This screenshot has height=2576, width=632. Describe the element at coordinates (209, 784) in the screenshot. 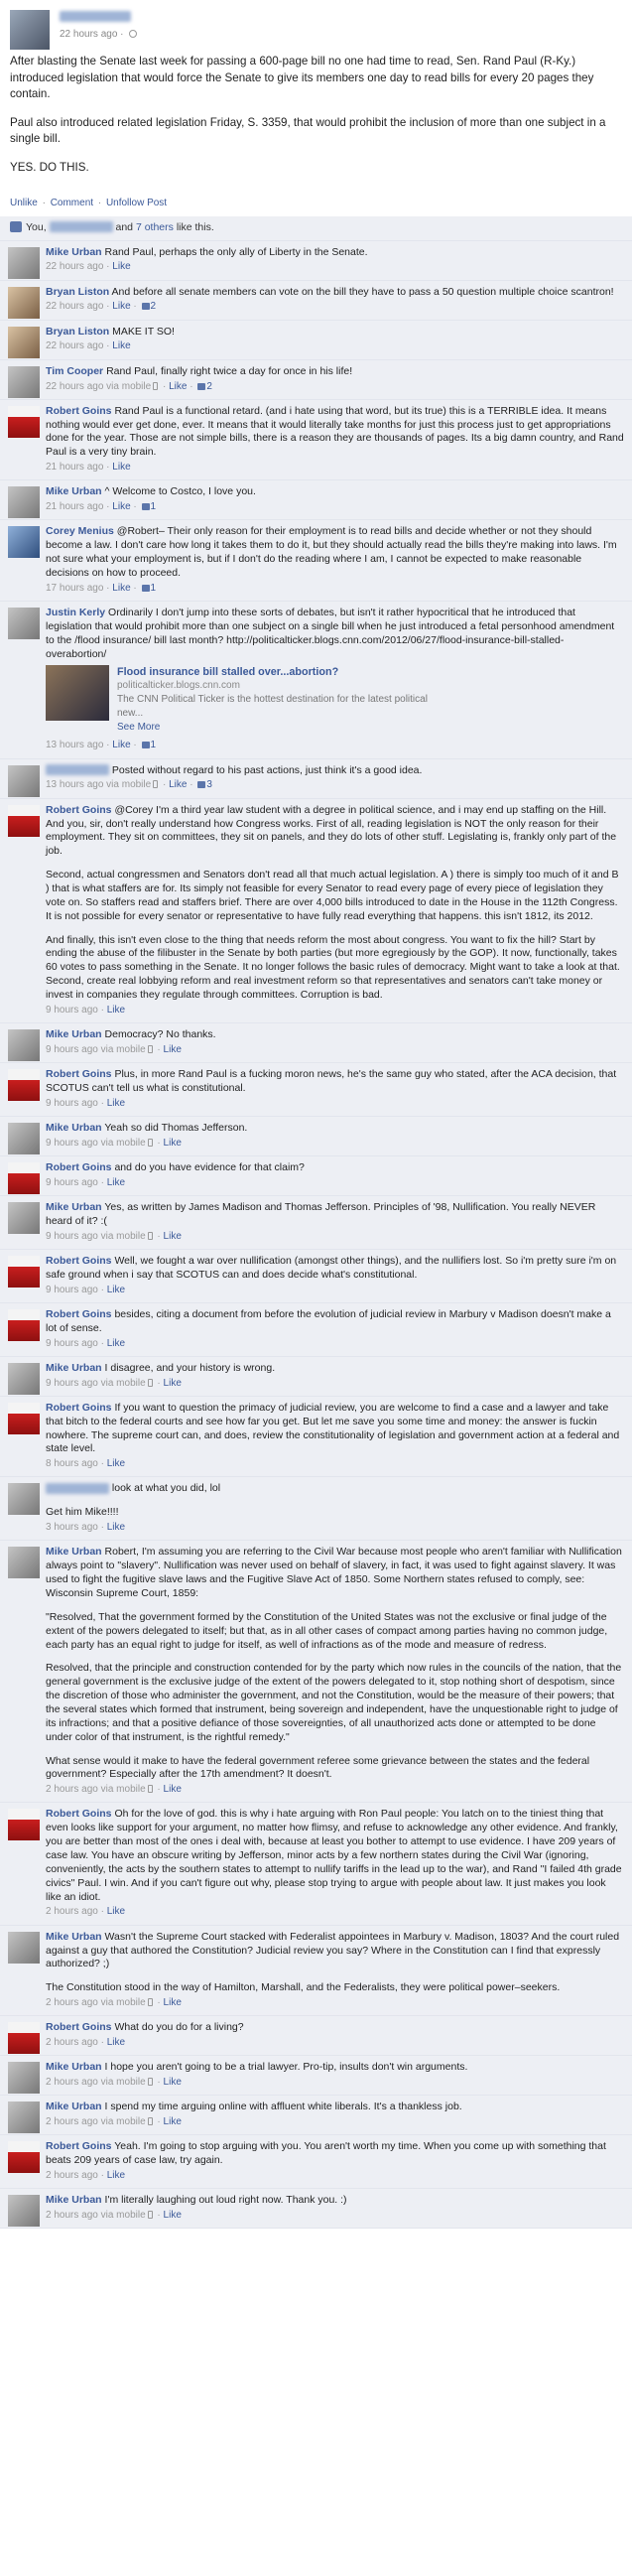

I see `comment-like-count: 3` at that location.